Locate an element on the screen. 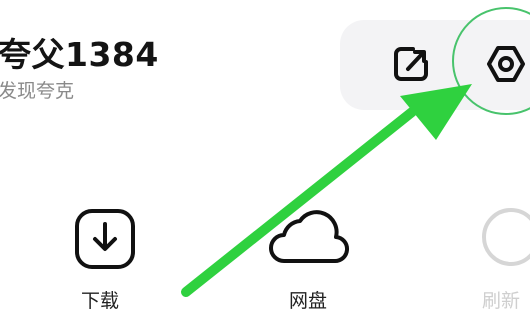 The width and height of the screenshot is (530, 329). download-label: 下载 is located at coordinates (100, 301).